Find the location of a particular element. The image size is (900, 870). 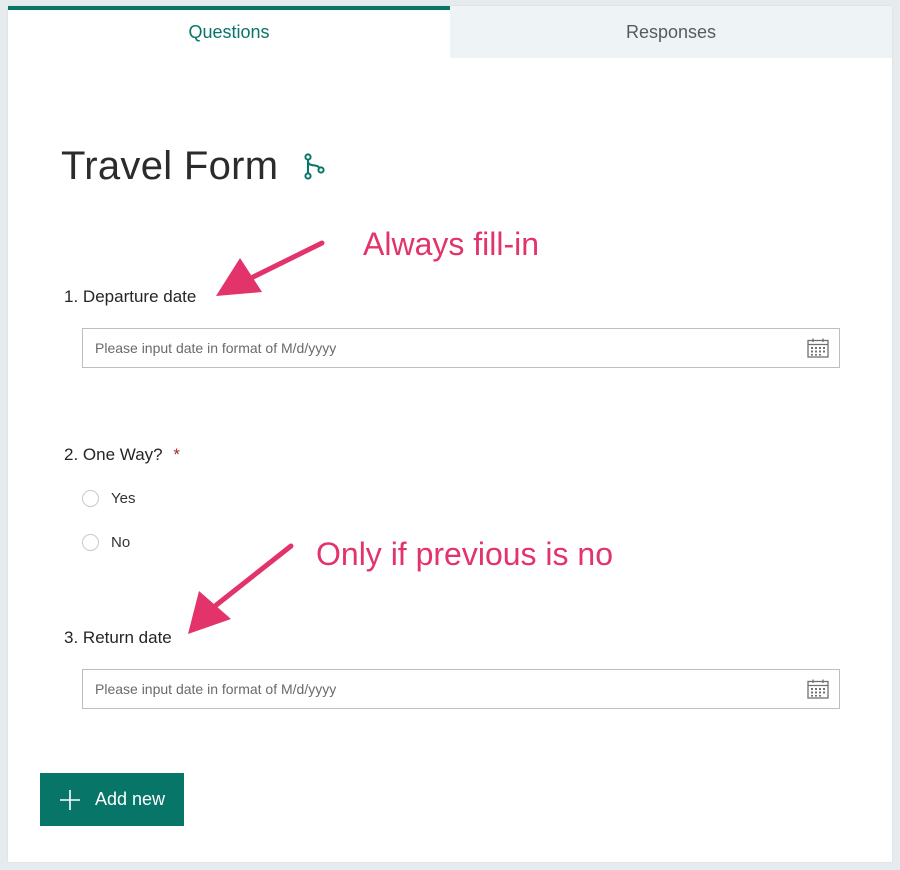

radio-label-no: No is located at coordinates (120, 542).